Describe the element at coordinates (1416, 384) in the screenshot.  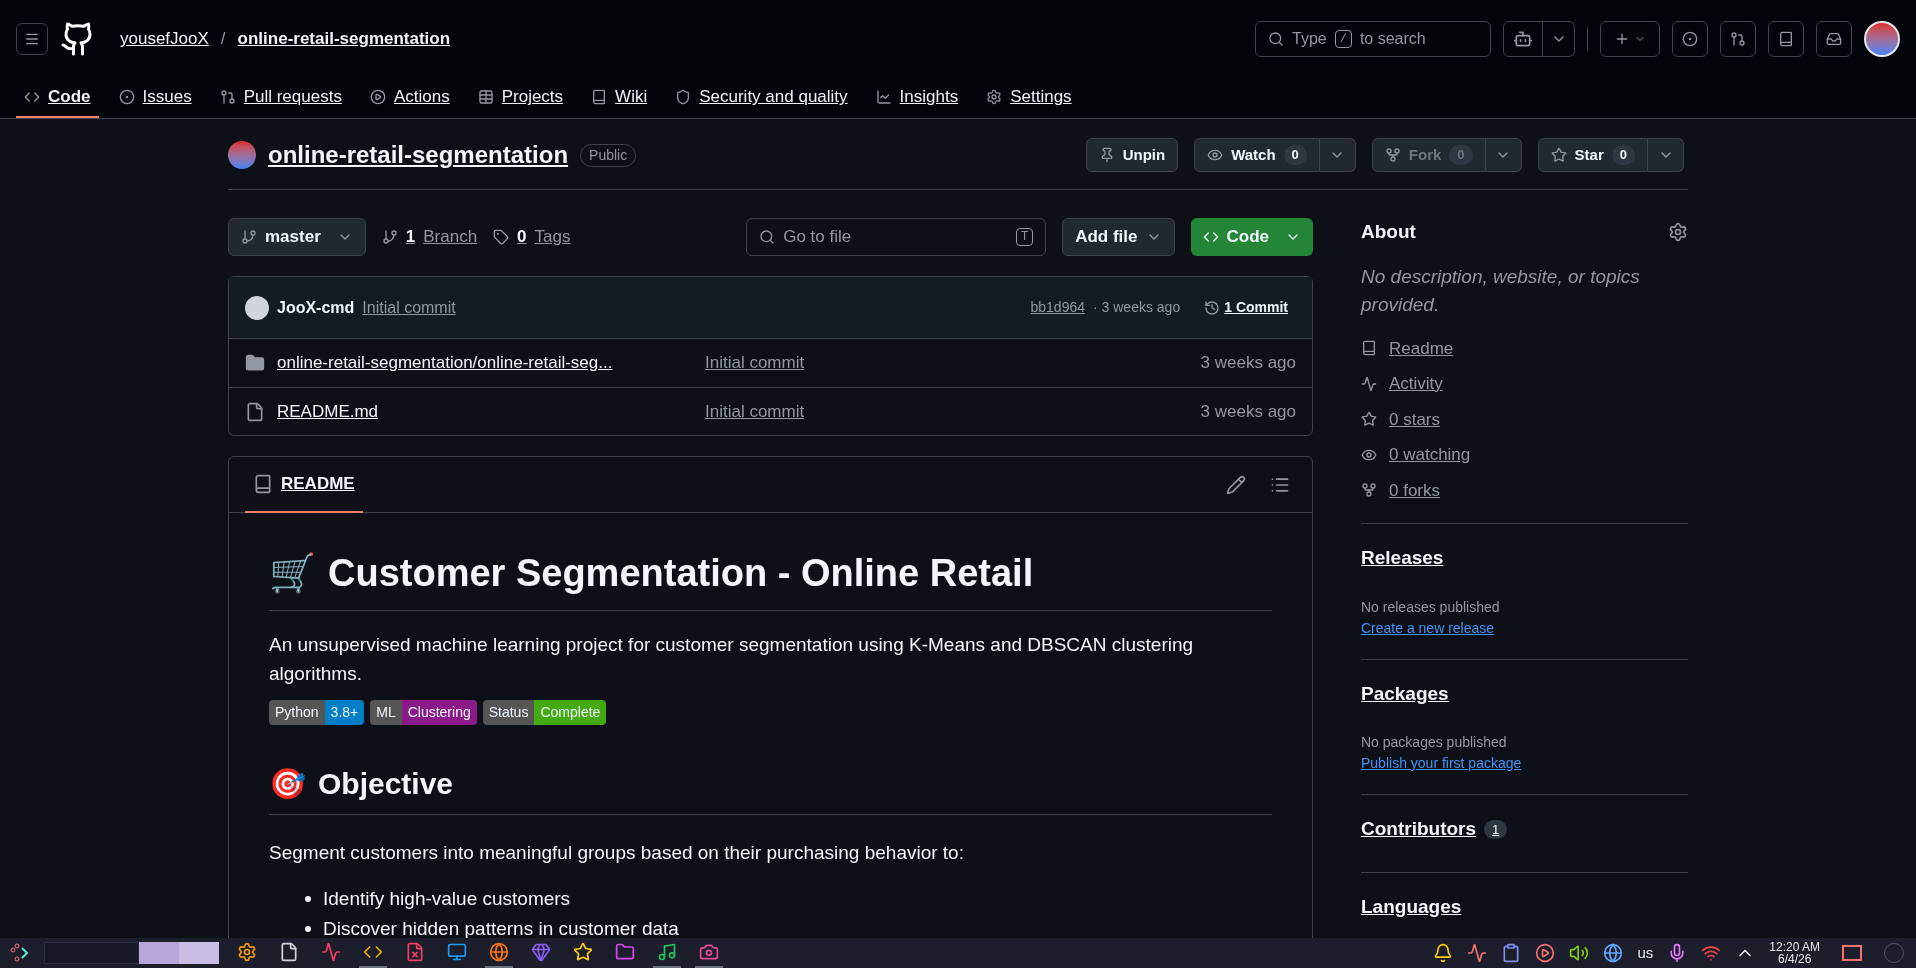
I see `about-link: Activity` at that location.